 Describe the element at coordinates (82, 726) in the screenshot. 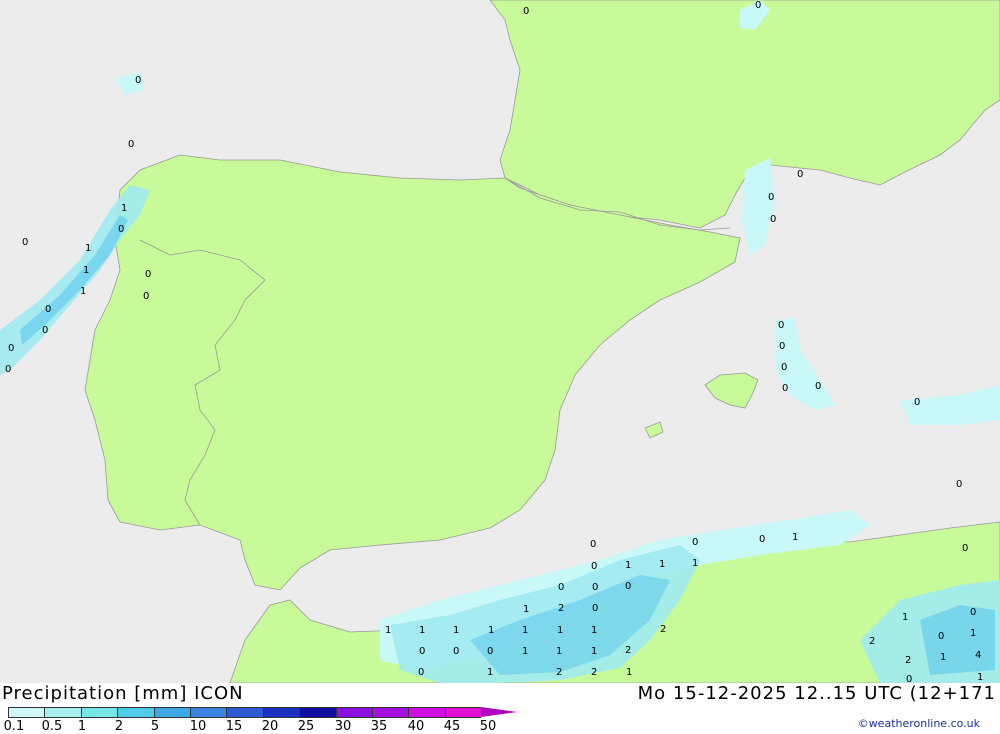

I see `legend-label: 1` at that location.